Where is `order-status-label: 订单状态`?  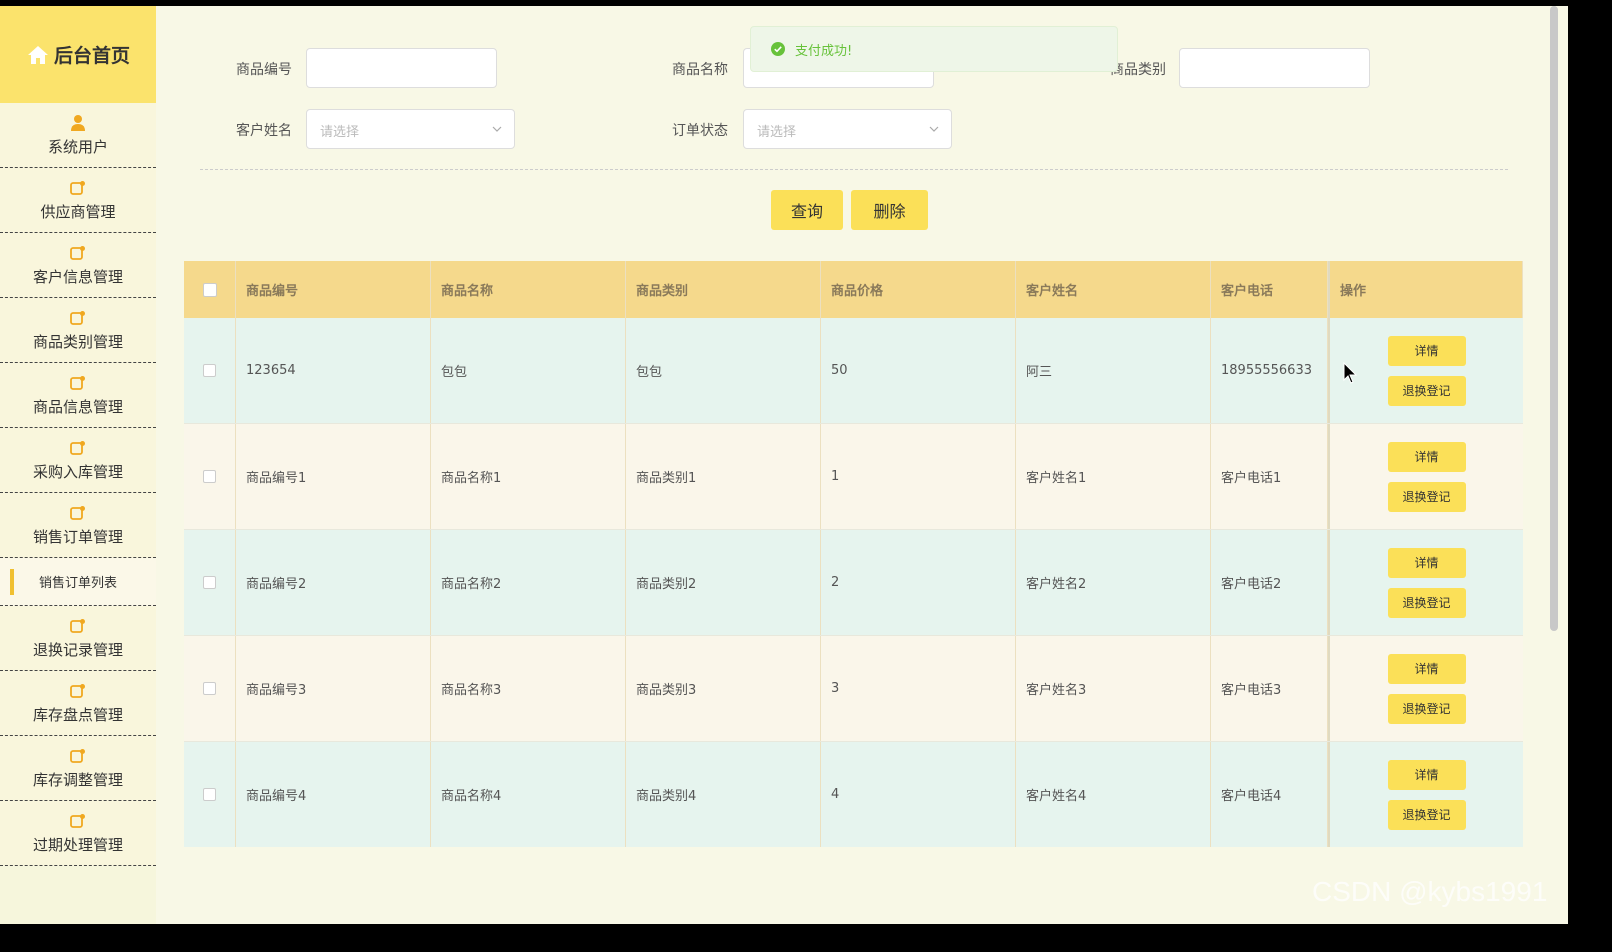 order-status-label: 订单状态 is located at coordinates (700, 131).